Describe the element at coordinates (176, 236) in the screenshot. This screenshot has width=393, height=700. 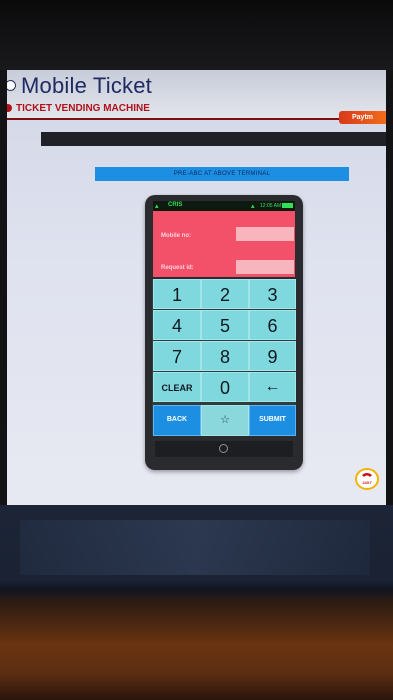
I see `mobile-number-label: Mobile no:` at that location.